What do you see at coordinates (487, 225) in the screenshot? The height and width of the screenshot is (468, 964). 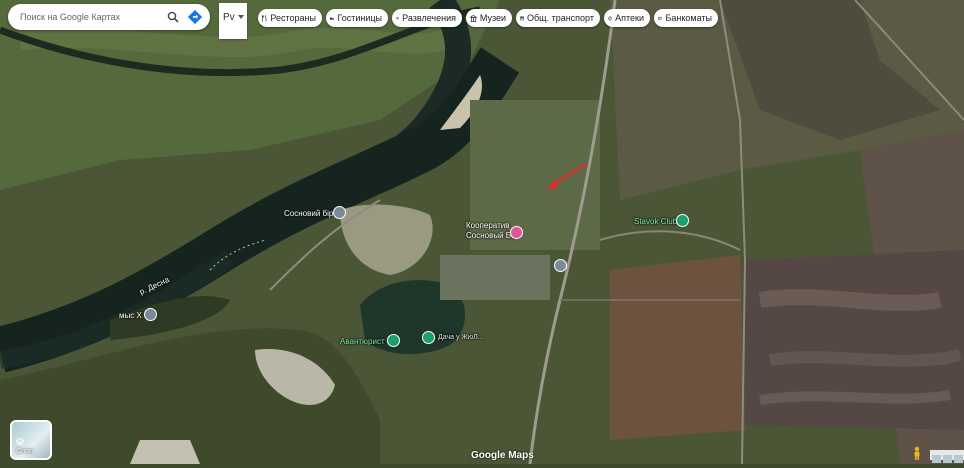 I see `place-label-kooperativ: Кооператив` at bounding box center [487, 225].